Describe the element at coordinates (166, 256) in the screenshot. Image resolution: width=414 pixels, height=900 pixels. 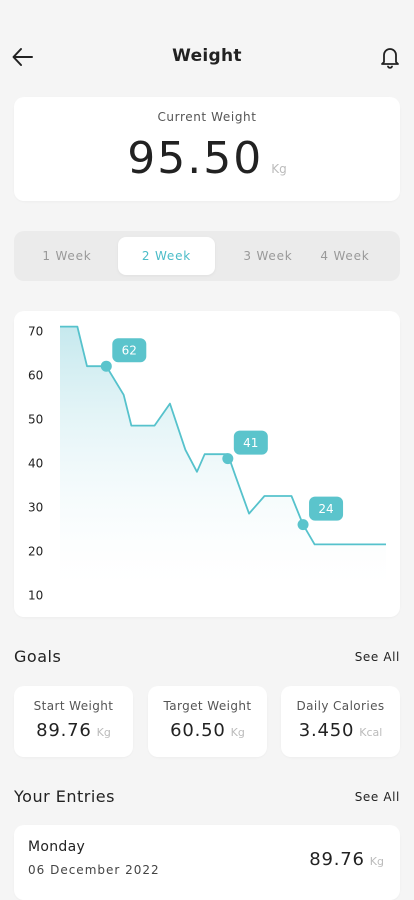
I see `tab-2-week: 2 Week` at that location.